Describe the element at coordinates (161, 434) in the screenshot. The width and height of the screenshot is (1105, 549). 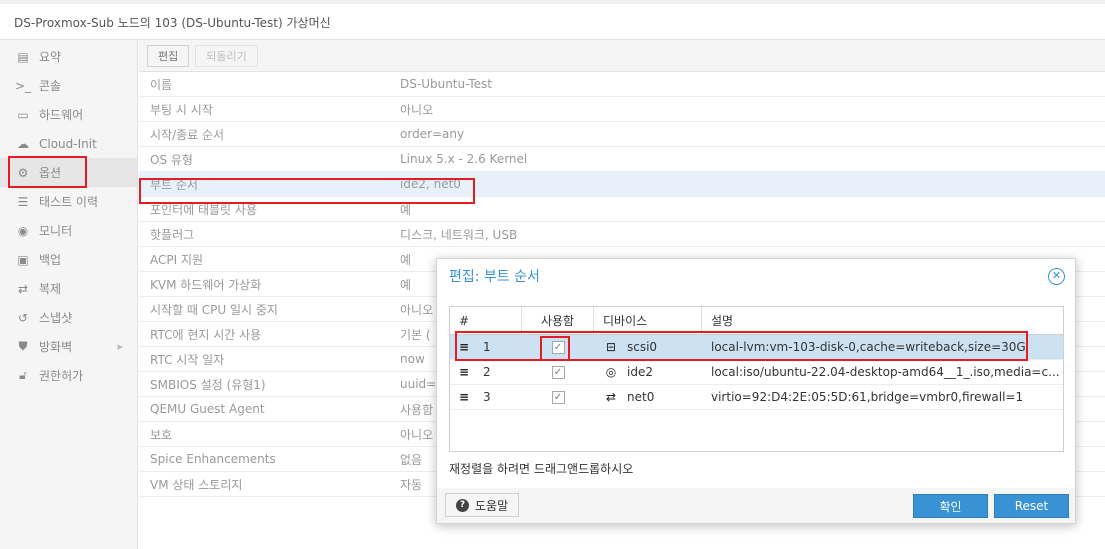
I see `option-key: 보호` at that location.